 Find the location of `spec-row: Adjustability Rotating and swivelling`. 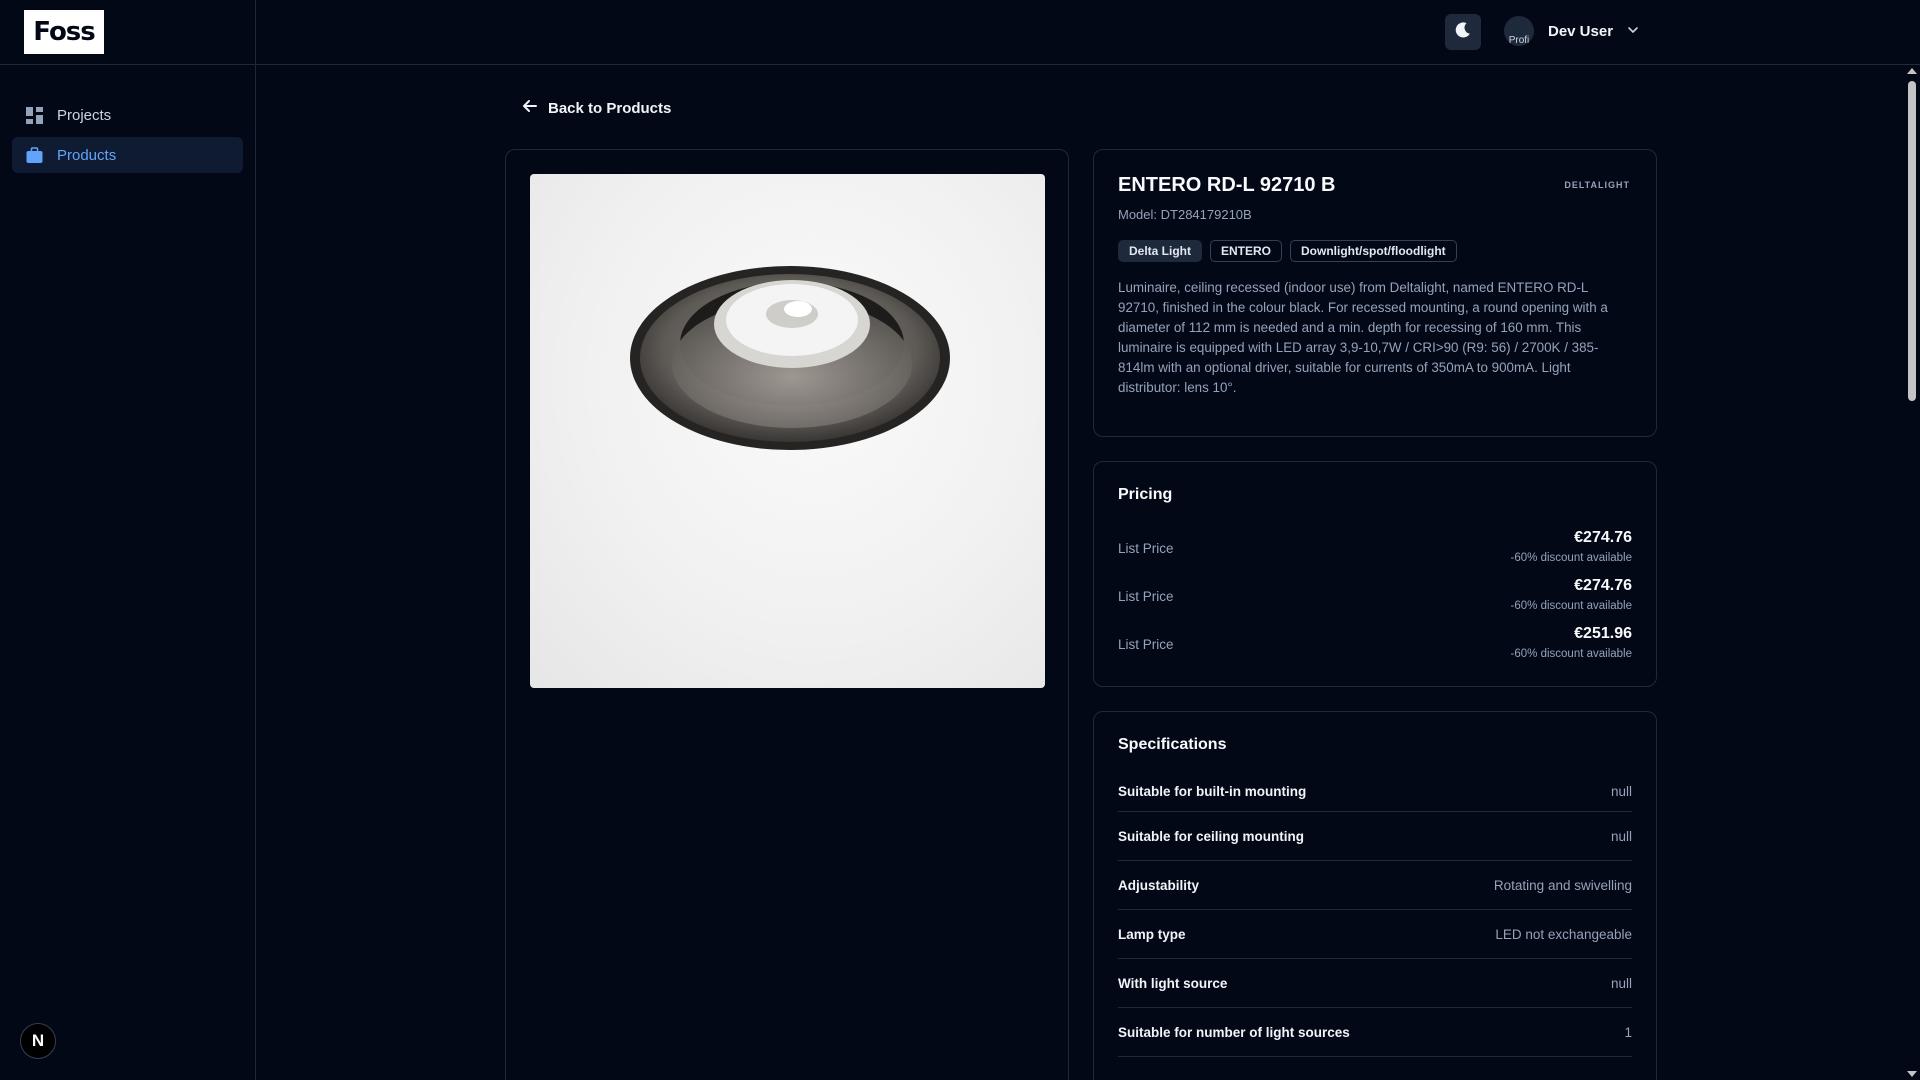

spec-row: Adjustability Rotating and swivelling is located at coordinates (1375, 885).